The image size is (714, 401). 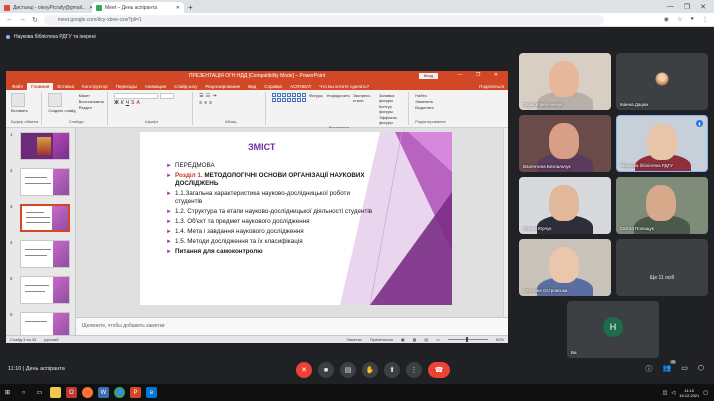 I want to click on more-options-icon: ⋮, so click(x=414, y=370).